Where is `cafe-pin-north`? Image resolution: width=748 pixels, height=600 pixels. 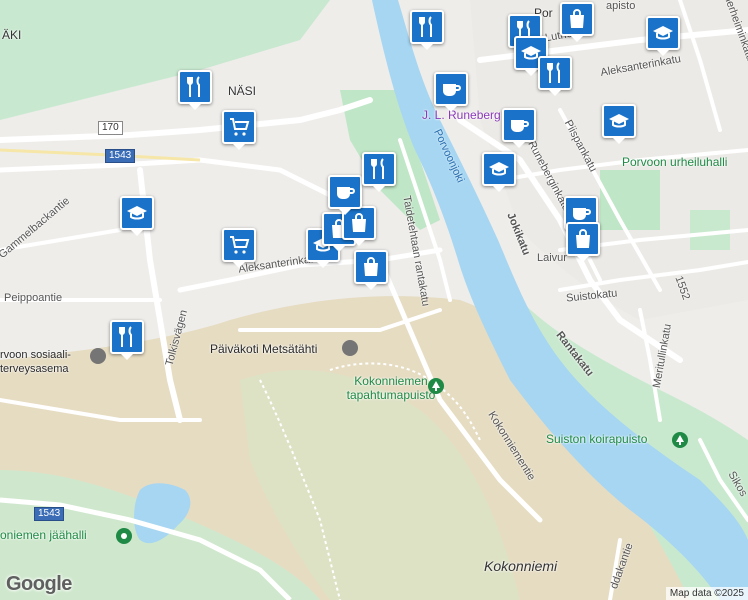 cafe-pin-north is located at coordinates (451, 92).